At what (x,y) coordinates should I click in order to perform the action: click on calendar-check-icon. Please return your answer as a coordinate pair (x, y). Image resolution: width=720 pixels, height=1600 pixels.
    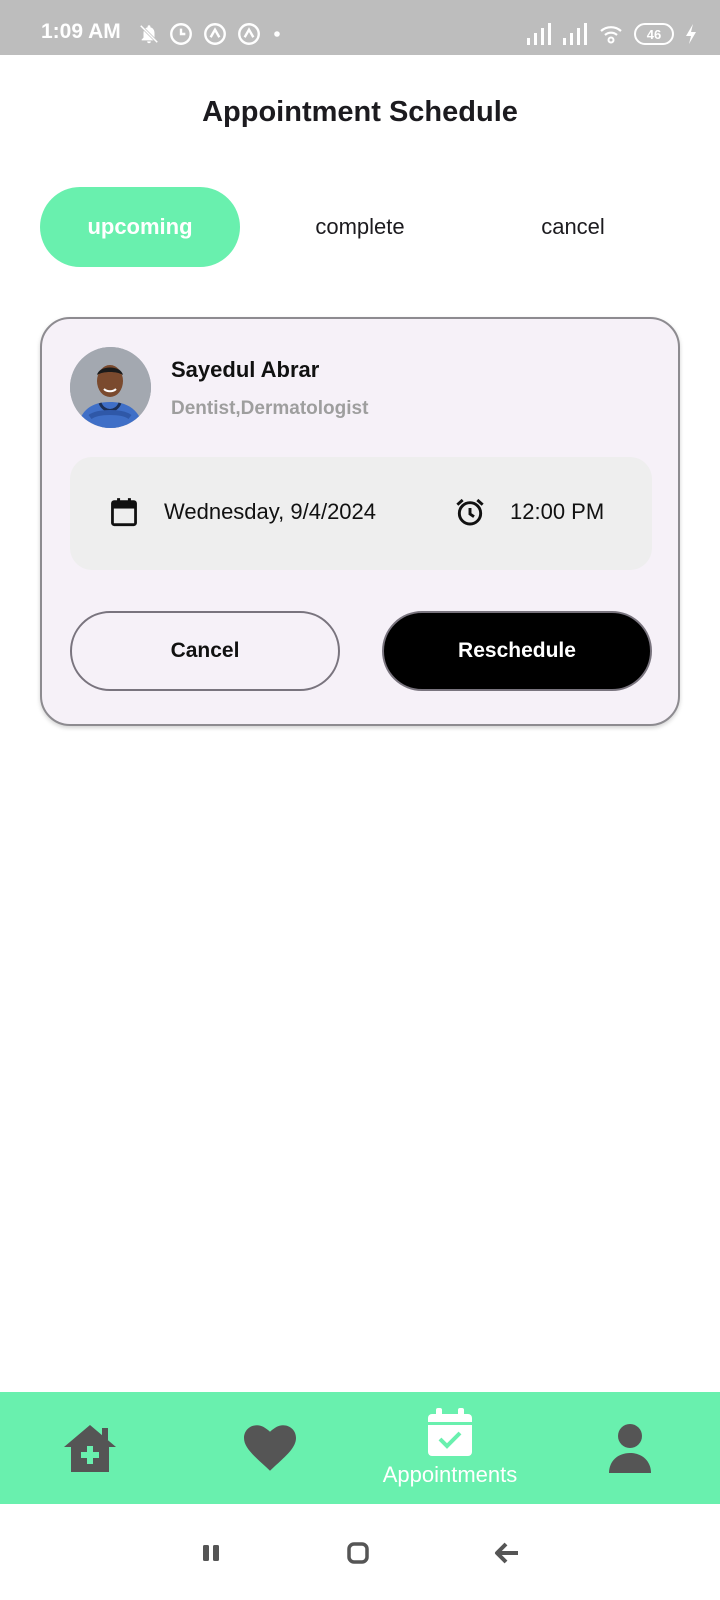
    Looking at the image, I should click on (450, 1432).